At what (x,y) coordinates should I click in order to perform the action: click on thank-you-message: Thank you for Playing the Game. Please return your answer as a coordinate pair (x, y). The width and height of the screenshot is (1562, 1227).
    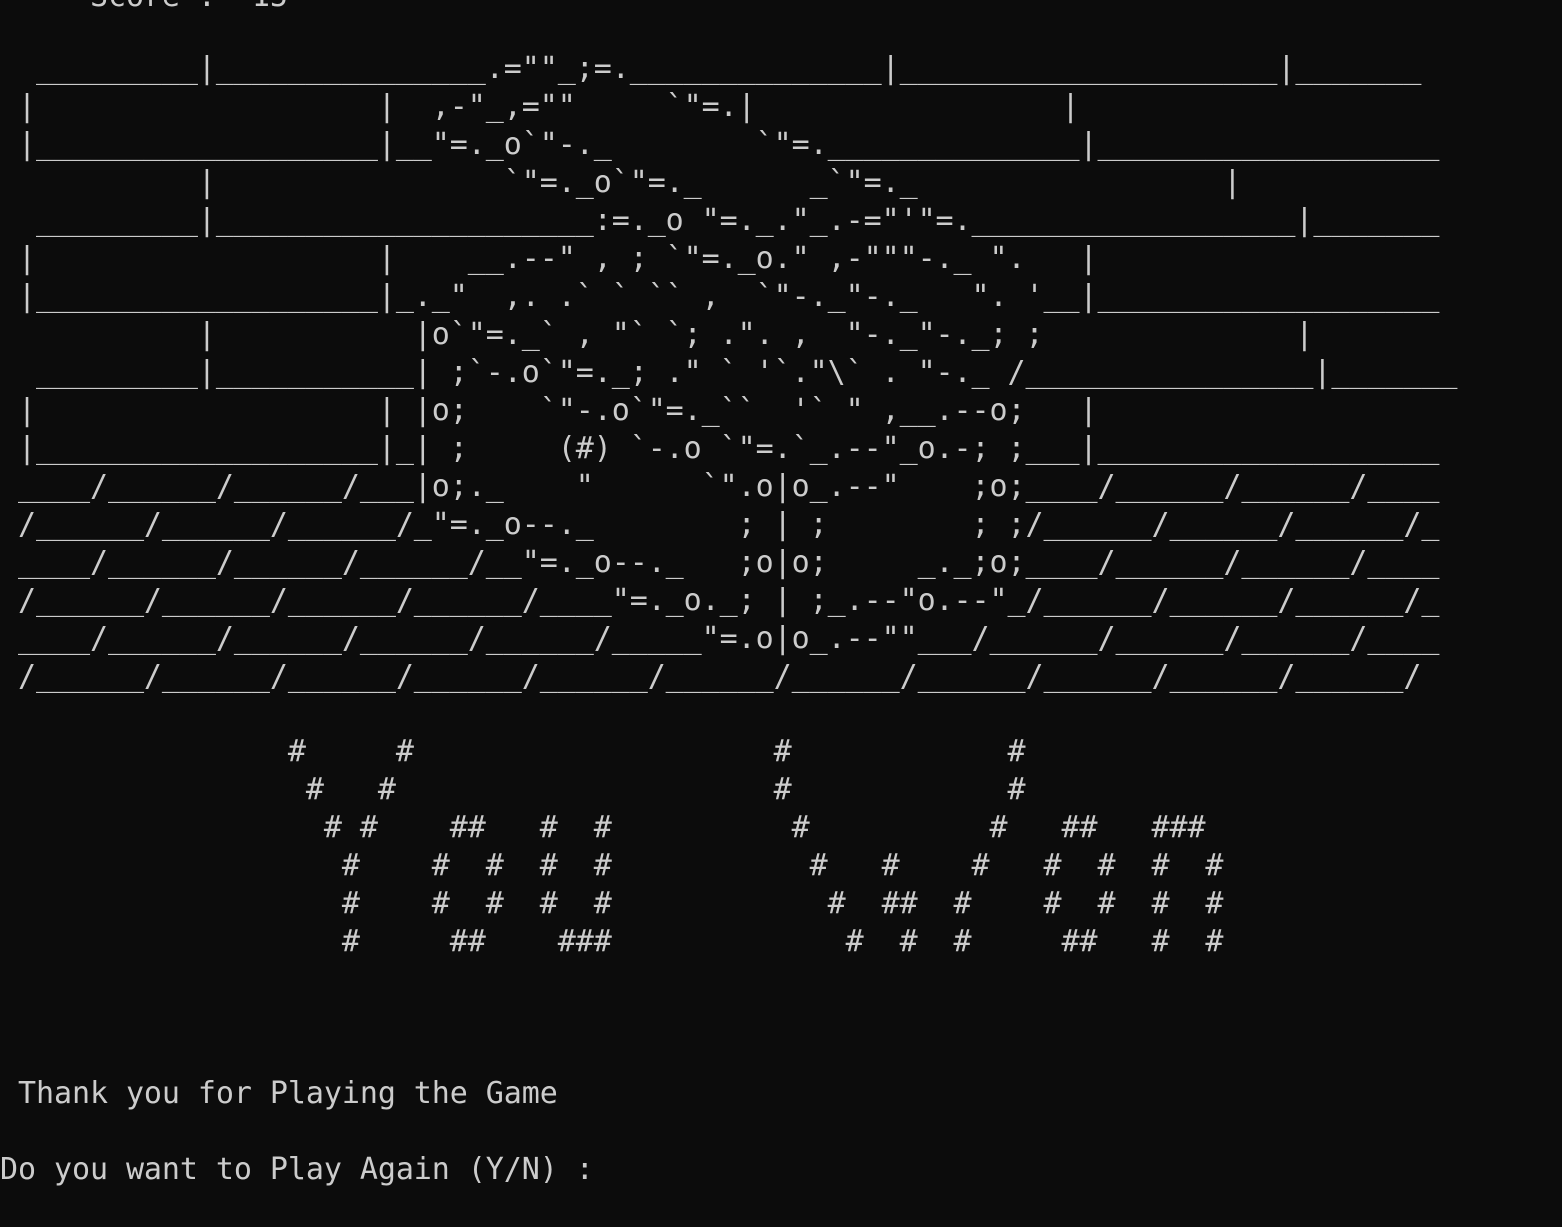
    Looking at the image, I should click on (279, 1093).